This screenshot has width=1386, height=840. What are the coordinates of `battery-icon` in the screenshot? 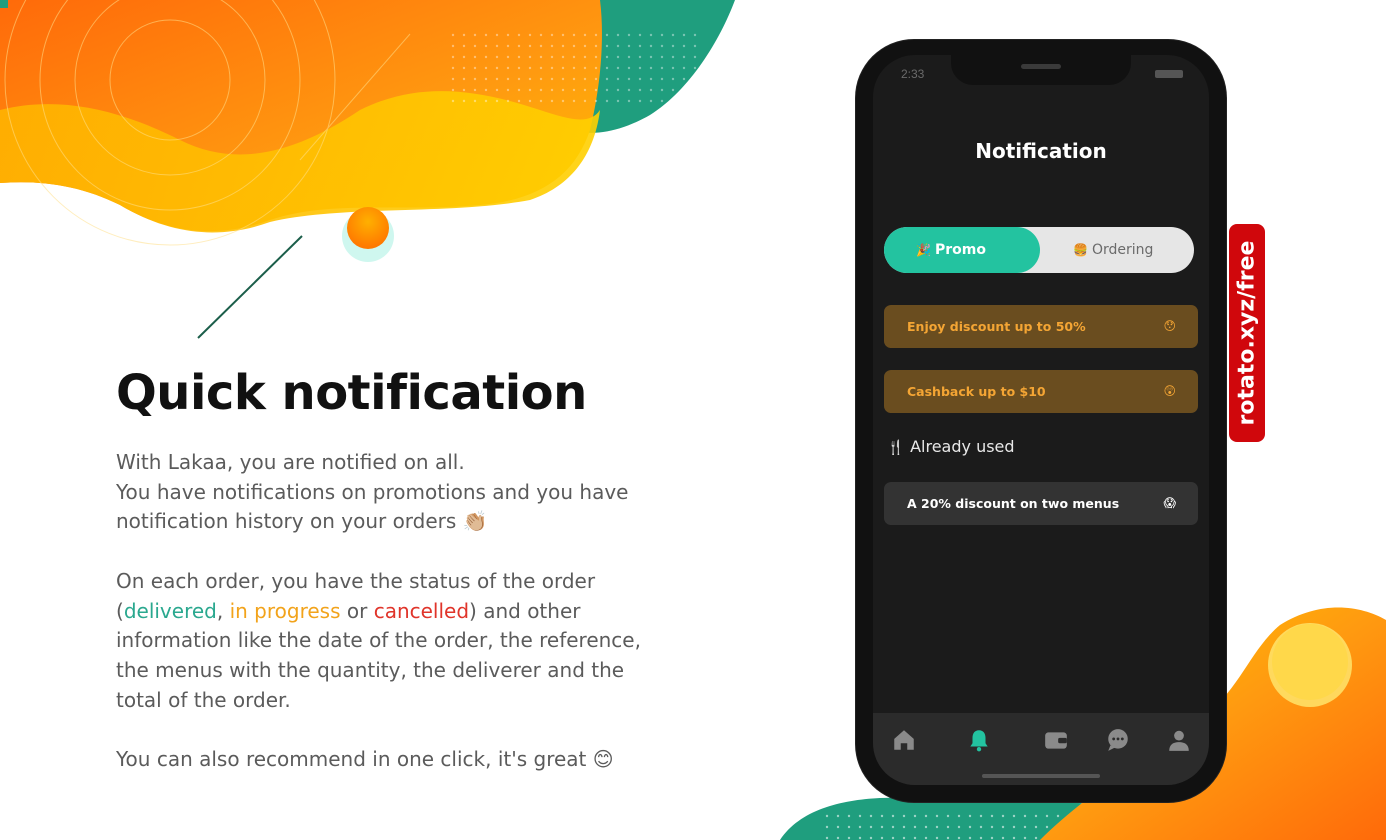 It's located at (1169, 74).